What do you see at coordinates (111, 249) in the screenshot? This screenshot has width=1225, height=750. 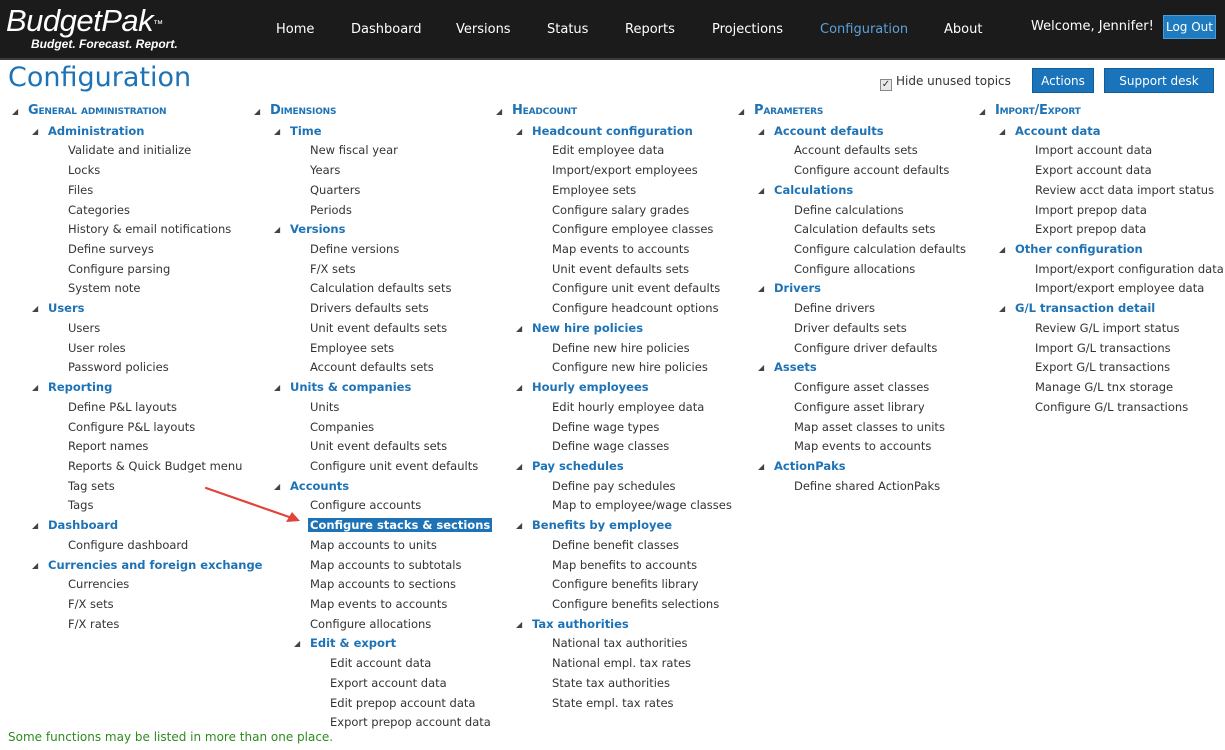 I see `menu-leaf-item: Define surveys` at bounding box center [111, 249].